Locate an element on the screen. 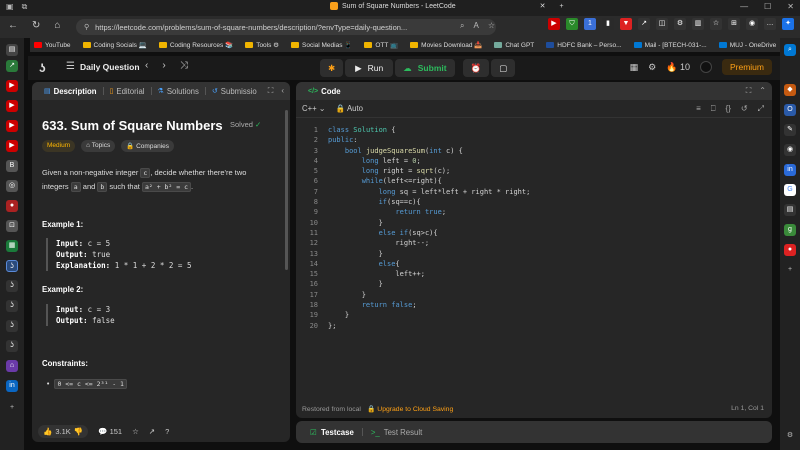 The height and width of the screenshot is (450, 800). bookmark-chat-gpt: Chat GPT is located at coordinates (514, 45).